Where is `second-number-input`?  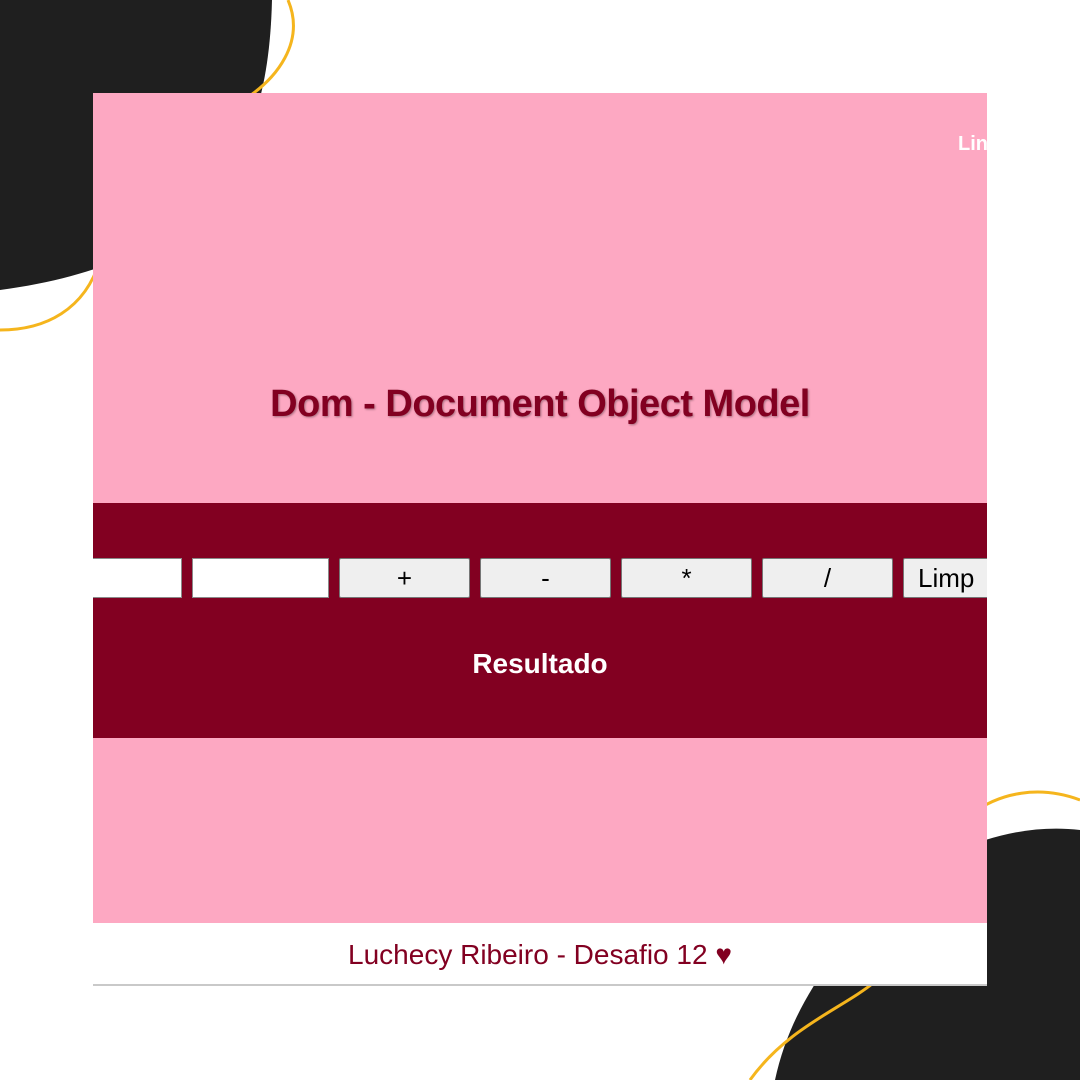 second-number-input is located at coordinates (260, 578).